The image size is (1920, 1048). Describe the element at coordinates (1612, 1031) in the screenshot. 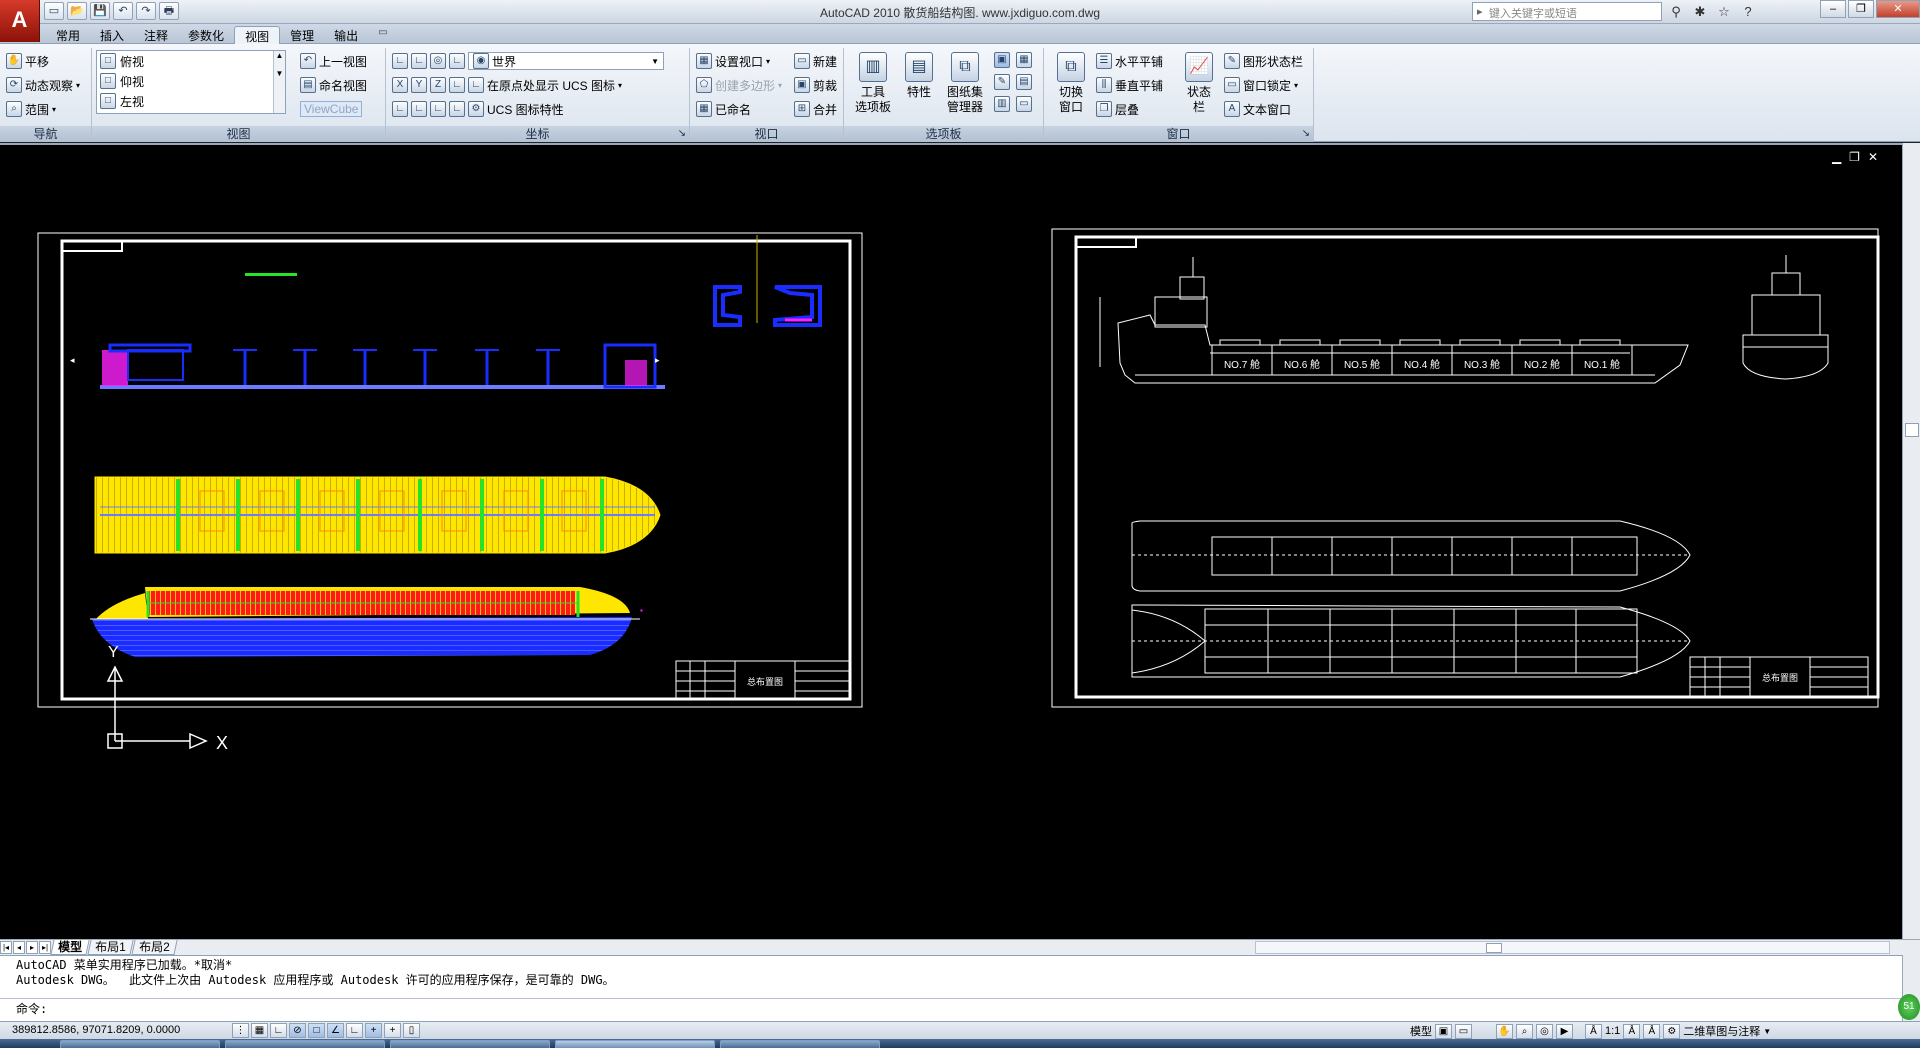

I see `annotation-scale: 1:1` at that location.